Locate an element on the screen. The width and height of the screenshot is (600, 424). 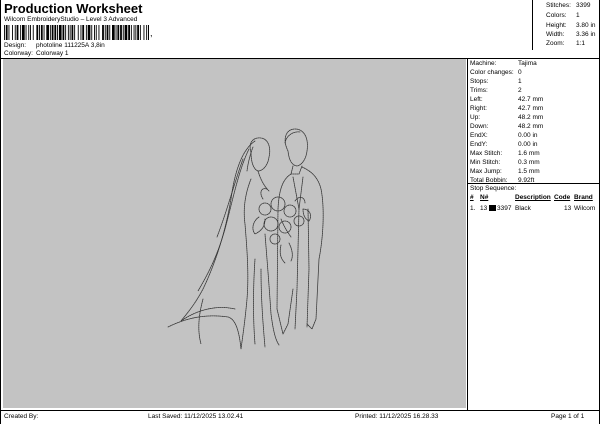
frame-left is located at coordinates (0, 212).